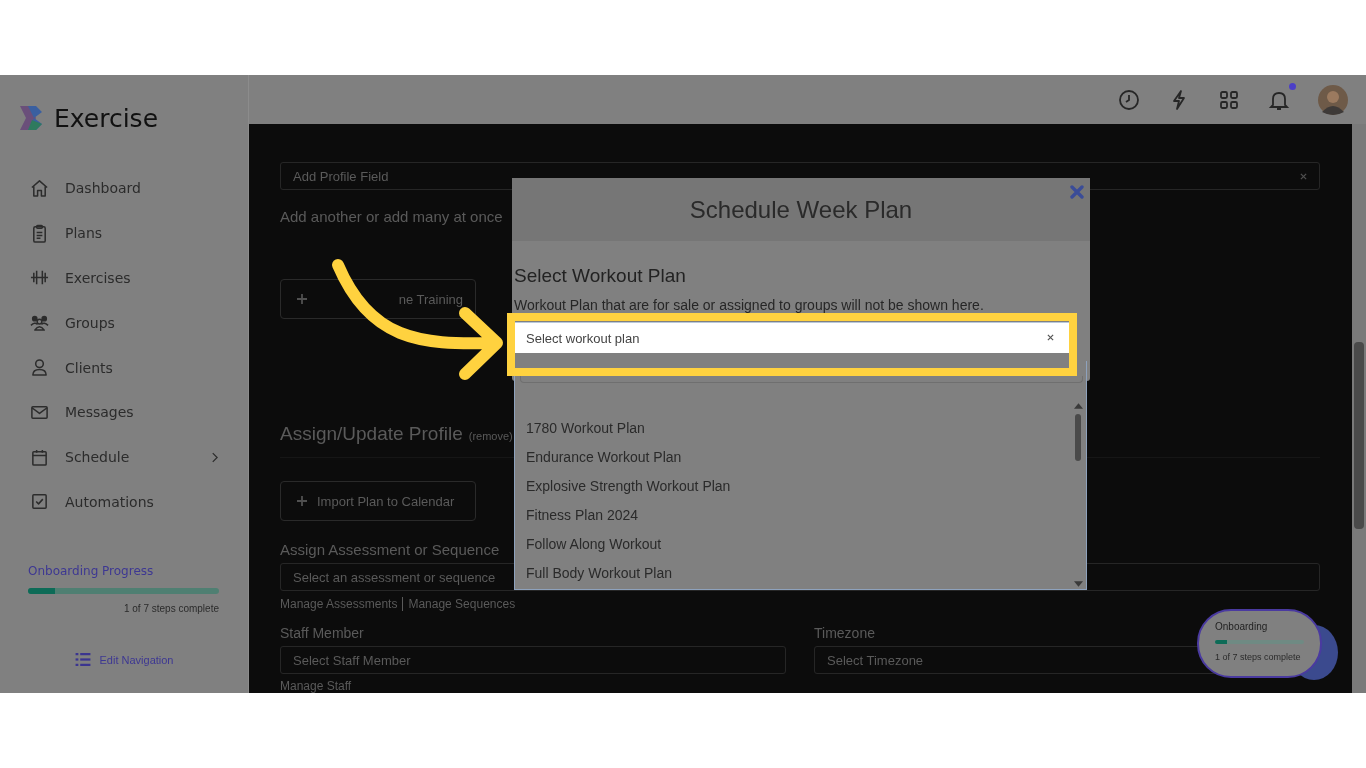 The width and height of the screenshot is (1366, 768). I want to click on manage-staff-link: Manage Staff, so click(316, 686).